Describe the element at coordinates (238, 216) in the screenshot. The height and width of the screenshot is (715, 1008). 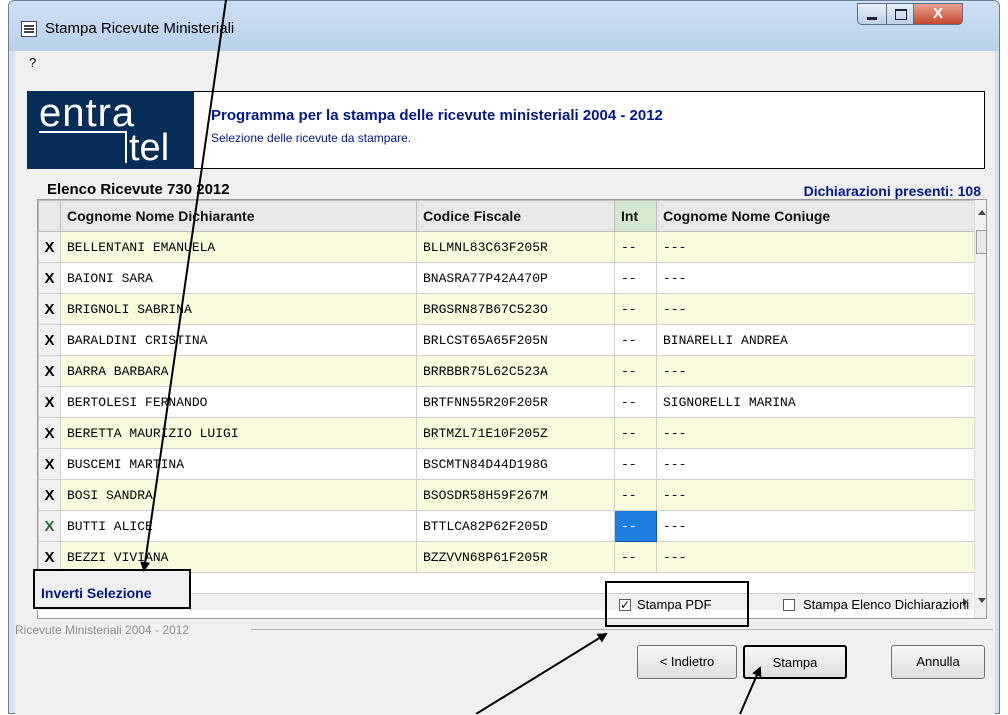
I see `column-header-name: Cognome Nome Dichiarante` at that location.